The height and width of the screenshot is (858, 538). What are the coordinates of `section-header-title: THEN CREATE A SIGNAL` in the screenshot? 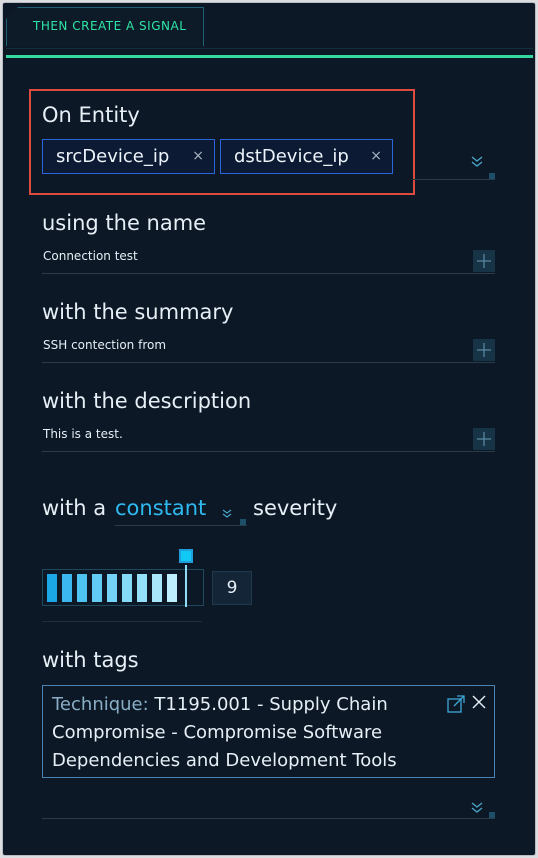 It's located at (110, 26).